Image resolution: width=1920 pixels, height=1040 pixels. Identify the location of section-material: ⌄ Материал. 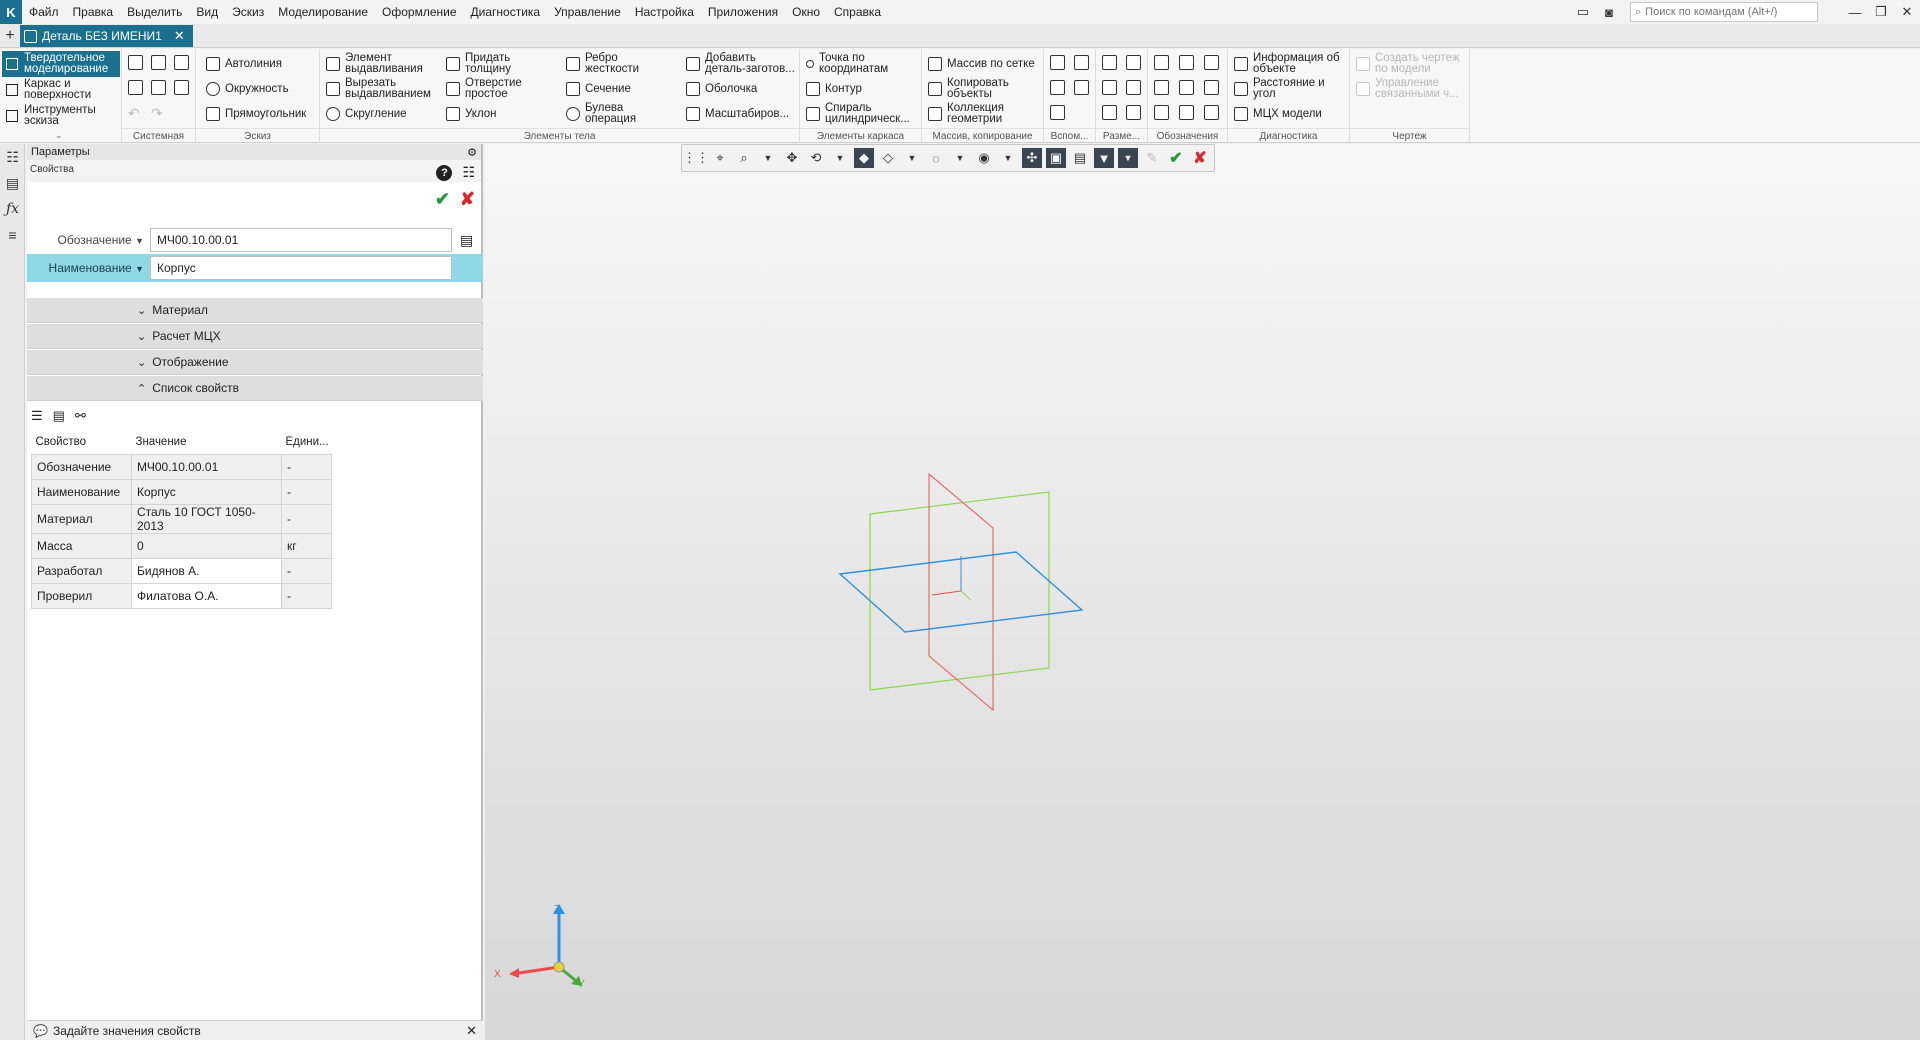
(255, 310).